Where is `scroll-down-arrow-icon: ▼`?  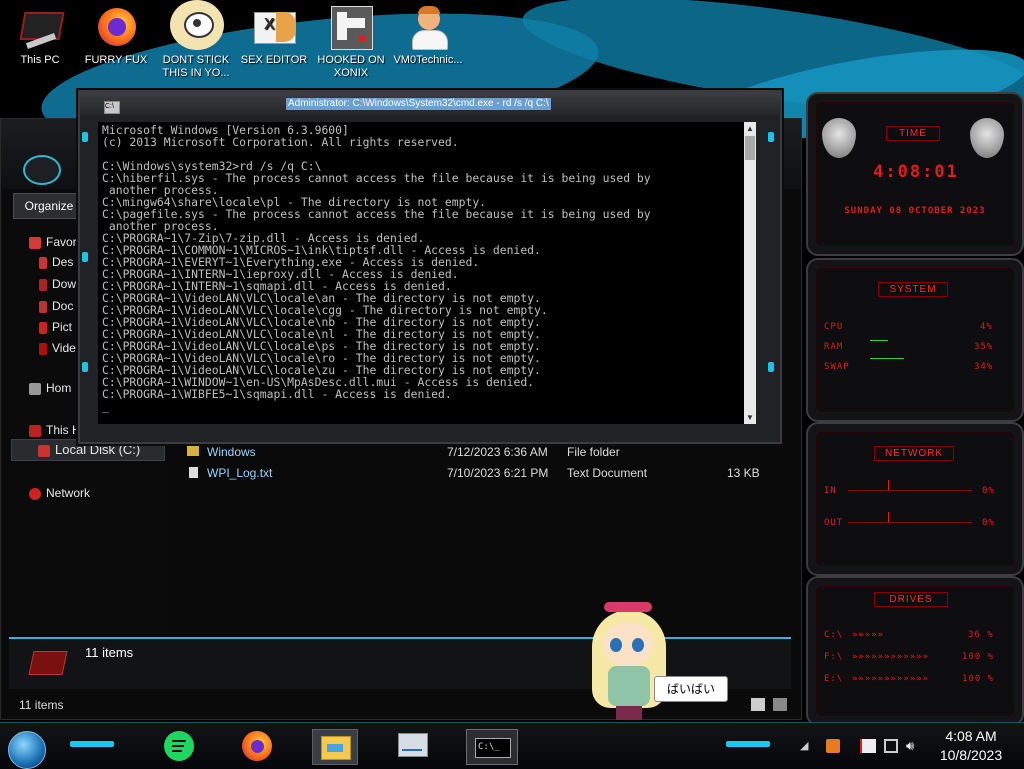
scroll-down-arrow-icon: ▼ is located at coordinates (750, 417).